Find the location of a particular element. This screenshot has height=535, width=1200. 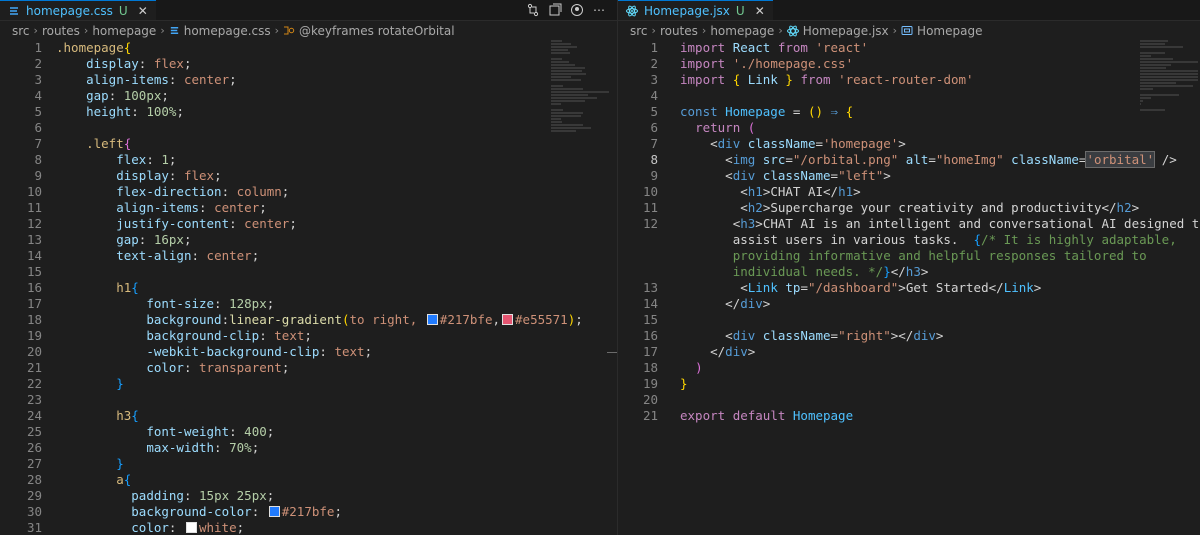

code-token: 15px 25px is located at coordinates (233, 495).